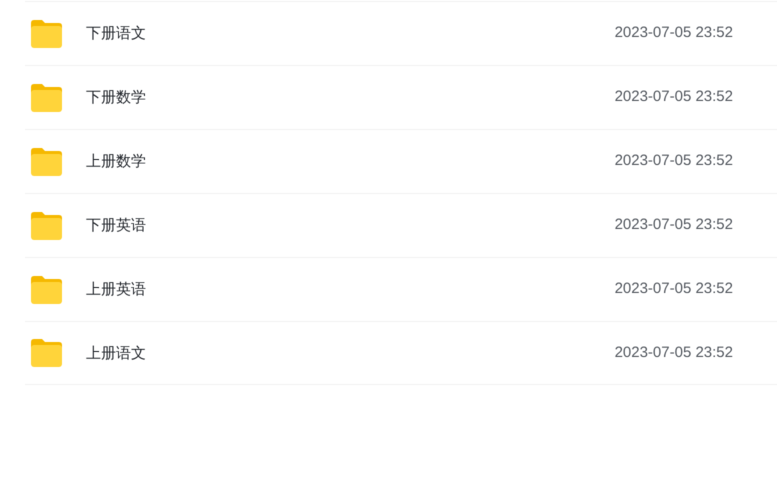 The height and width of the screenshot is (501, 777). Describe the element at coordinates (116, 161) in the screenshot. I see `file-name: 上册数学` at that location.